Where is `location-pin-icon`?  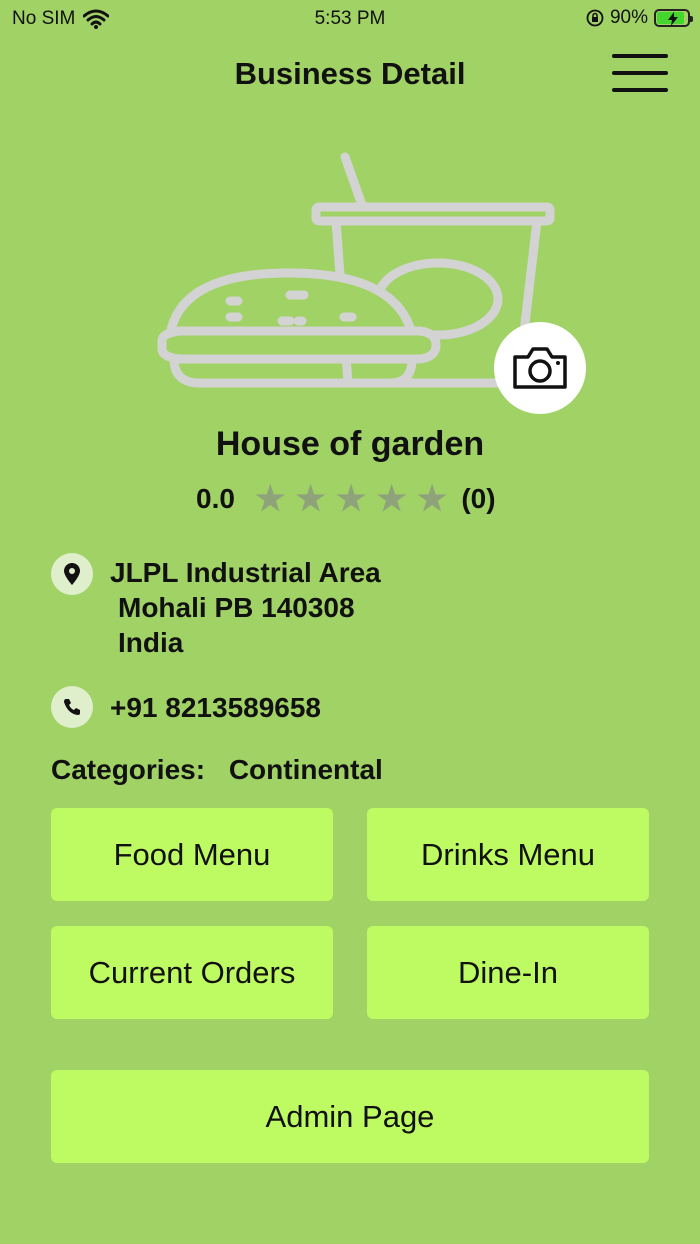
location-pin-icon is located at coordinates (72, 574).